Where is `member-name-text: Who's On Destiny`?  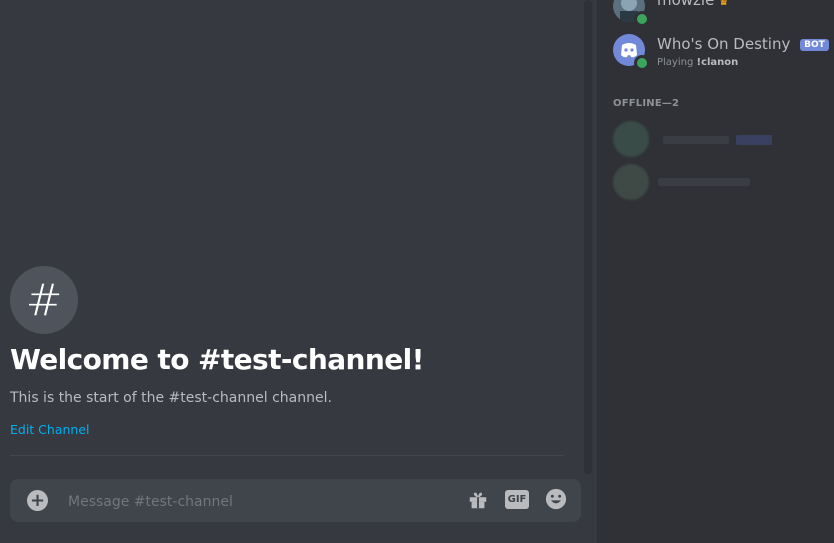 member-name-text: Who's On Destiny is located at coordinates (724, 44).